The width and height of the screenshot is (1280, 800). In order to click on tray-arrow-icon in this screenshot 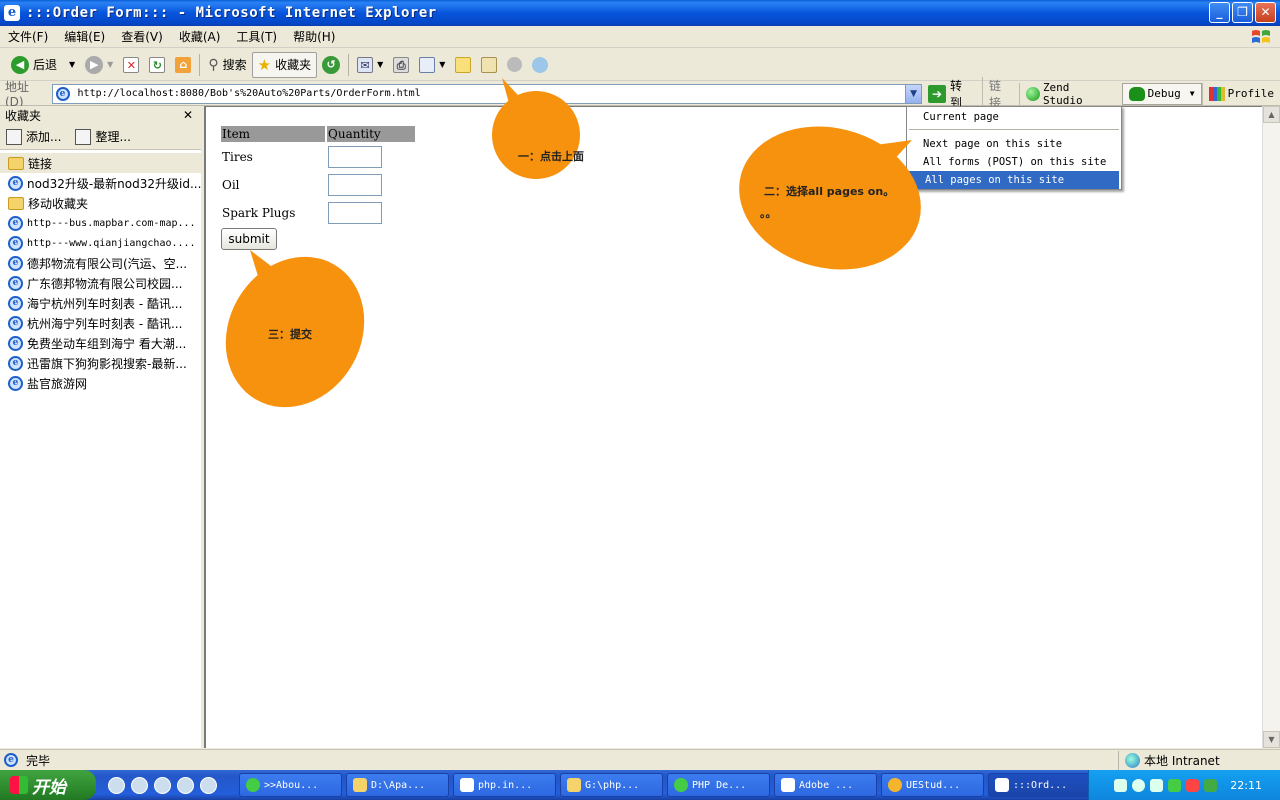, I will do `click(1139, 785)`.